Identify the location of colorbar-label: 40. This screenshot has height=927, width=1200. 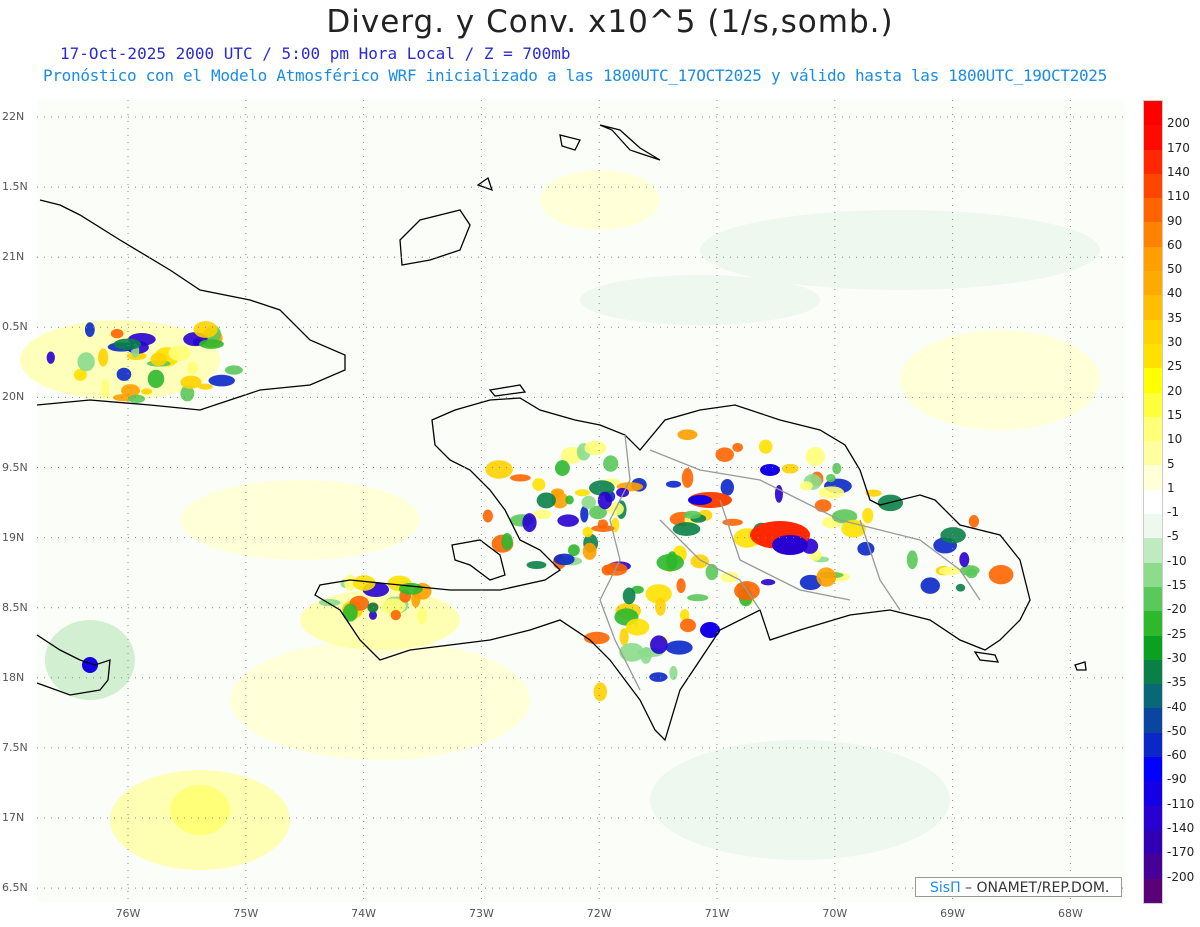
(1175, 293).